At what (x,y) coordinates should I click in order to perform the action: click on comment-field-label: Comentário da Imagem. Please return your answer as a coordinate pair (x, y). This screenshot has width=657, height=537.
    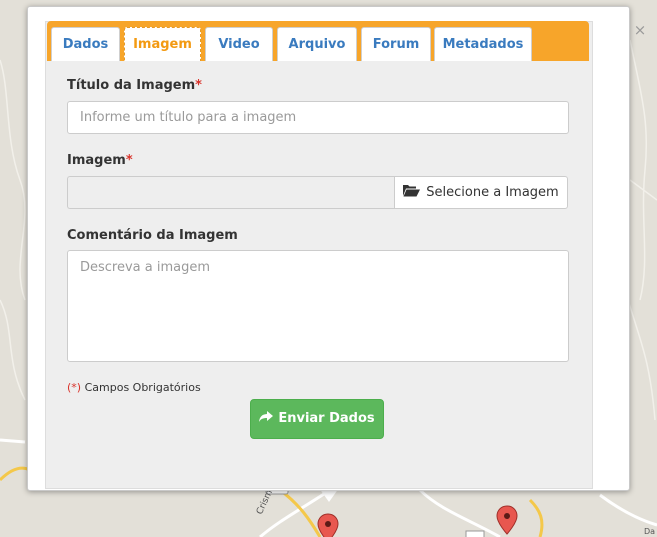
    Looking at the image, I should click on (152, 235).